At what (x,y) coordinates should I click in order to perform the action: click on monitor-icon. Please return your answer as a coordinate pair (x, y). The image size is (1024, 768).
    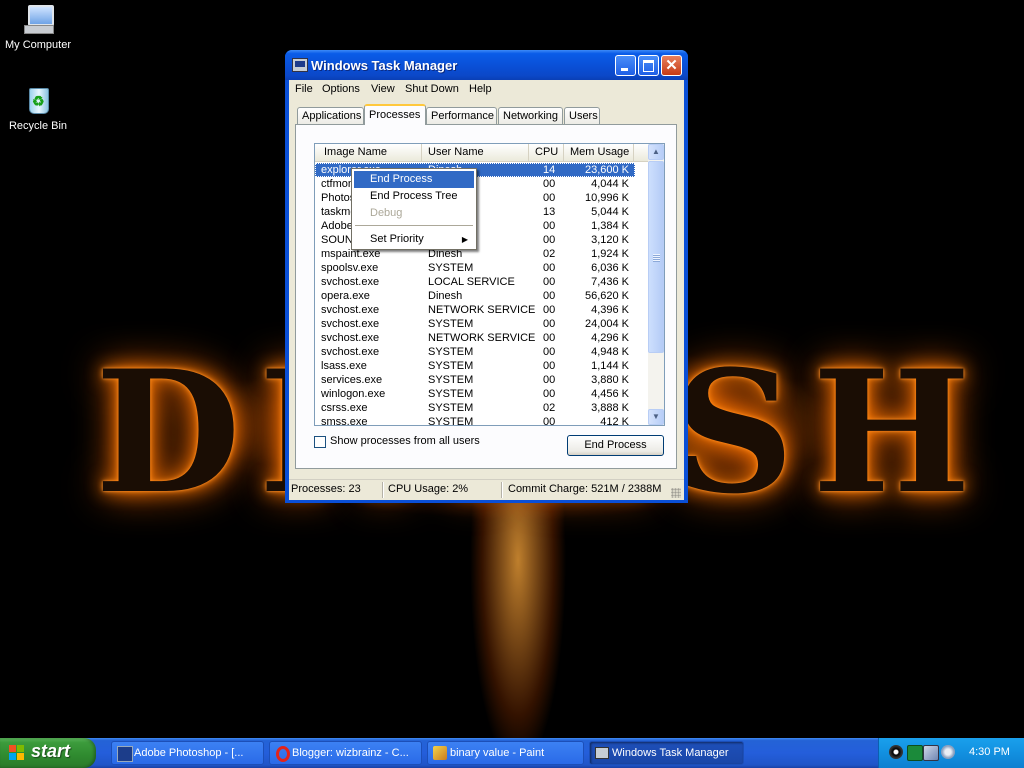
    Looking at the image, I should click on (915, 753).